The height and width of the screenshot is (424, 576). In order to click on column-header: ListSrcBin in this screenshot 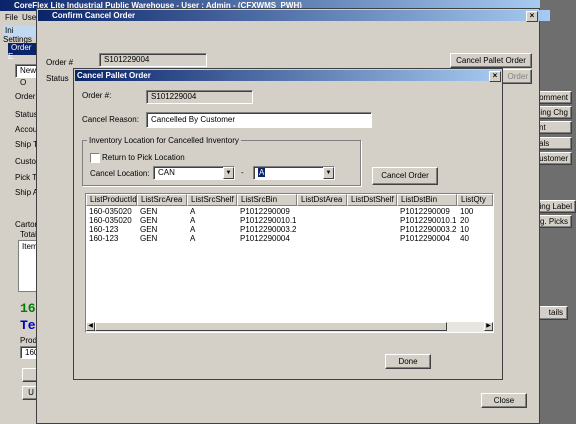, I will do `click(267, 200)`.